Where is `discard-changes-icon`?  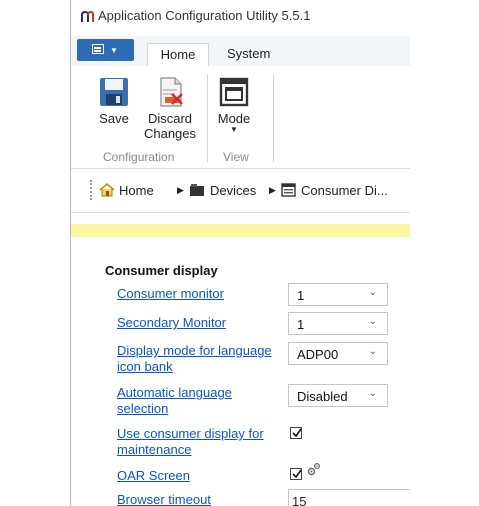
discard-changes-icon is located at coordinates (171, 92).